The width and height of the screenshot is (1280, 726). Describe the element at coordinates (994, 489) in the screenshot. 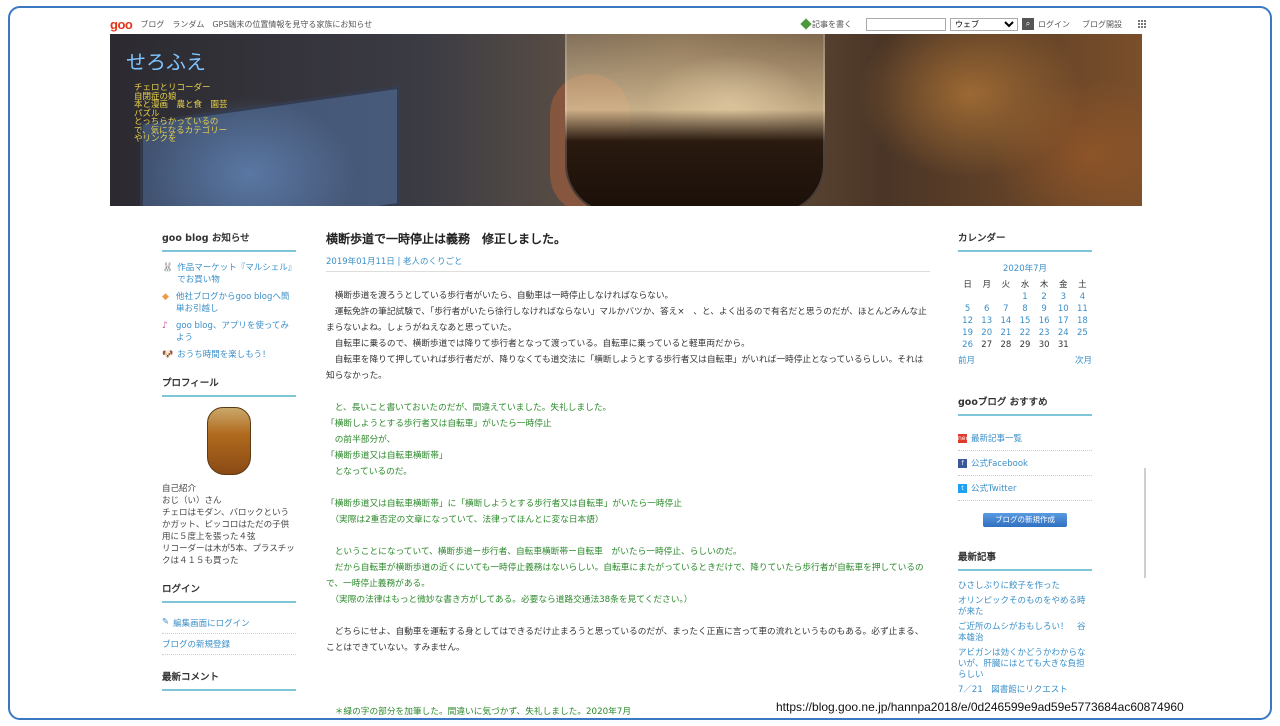

I see `recommend-label: 公式Twitter` at that location.